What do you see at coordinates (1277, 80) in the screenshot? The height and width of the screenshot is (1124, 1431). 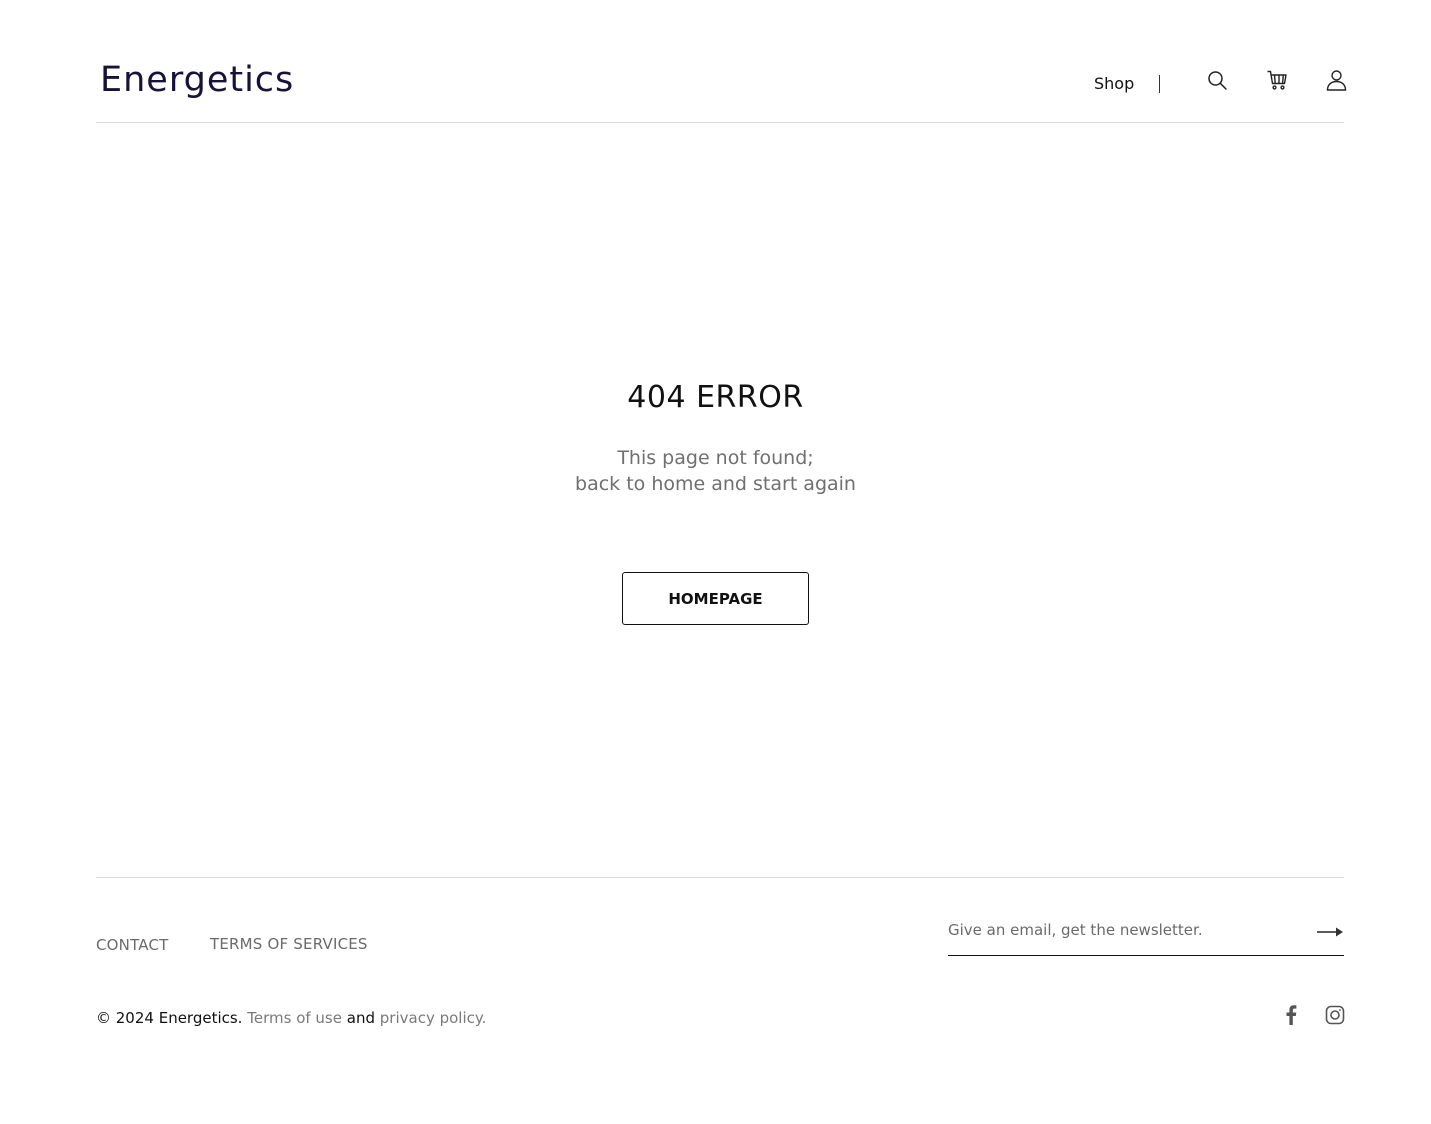 I see `cart-icon` at bounding box center [1277, 80].